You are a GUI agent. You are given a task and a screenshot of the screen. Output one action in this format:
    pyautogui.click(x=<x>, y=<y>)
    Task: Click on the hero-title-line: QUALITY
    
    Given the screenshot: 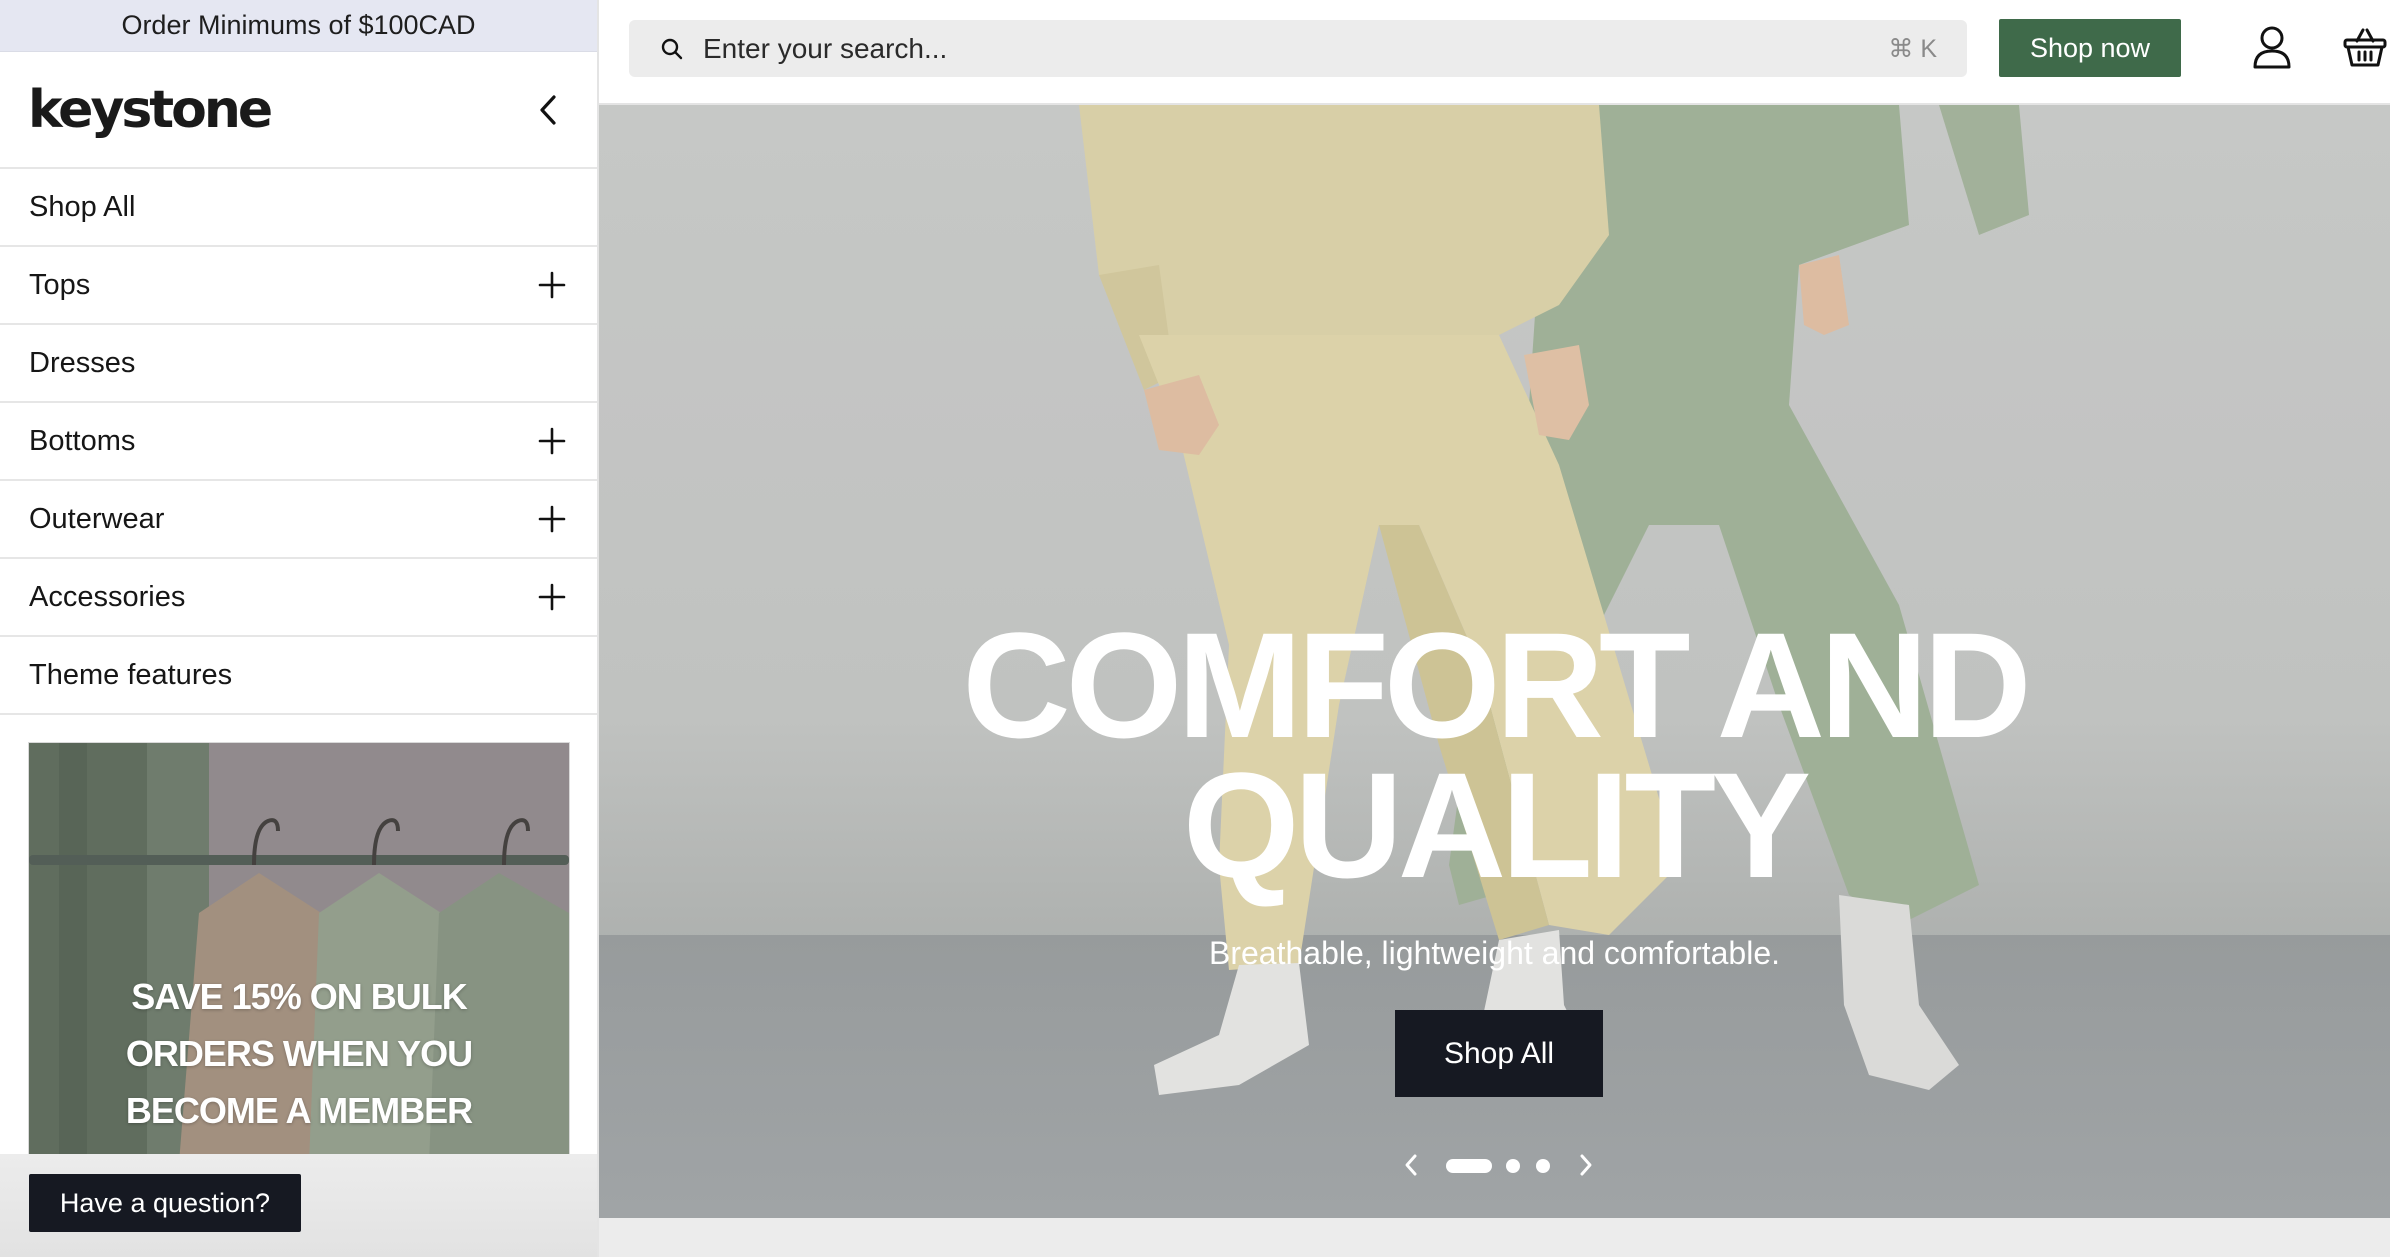 What is the action you would take?
    pyautogui.click(x=1496, y=825)
    